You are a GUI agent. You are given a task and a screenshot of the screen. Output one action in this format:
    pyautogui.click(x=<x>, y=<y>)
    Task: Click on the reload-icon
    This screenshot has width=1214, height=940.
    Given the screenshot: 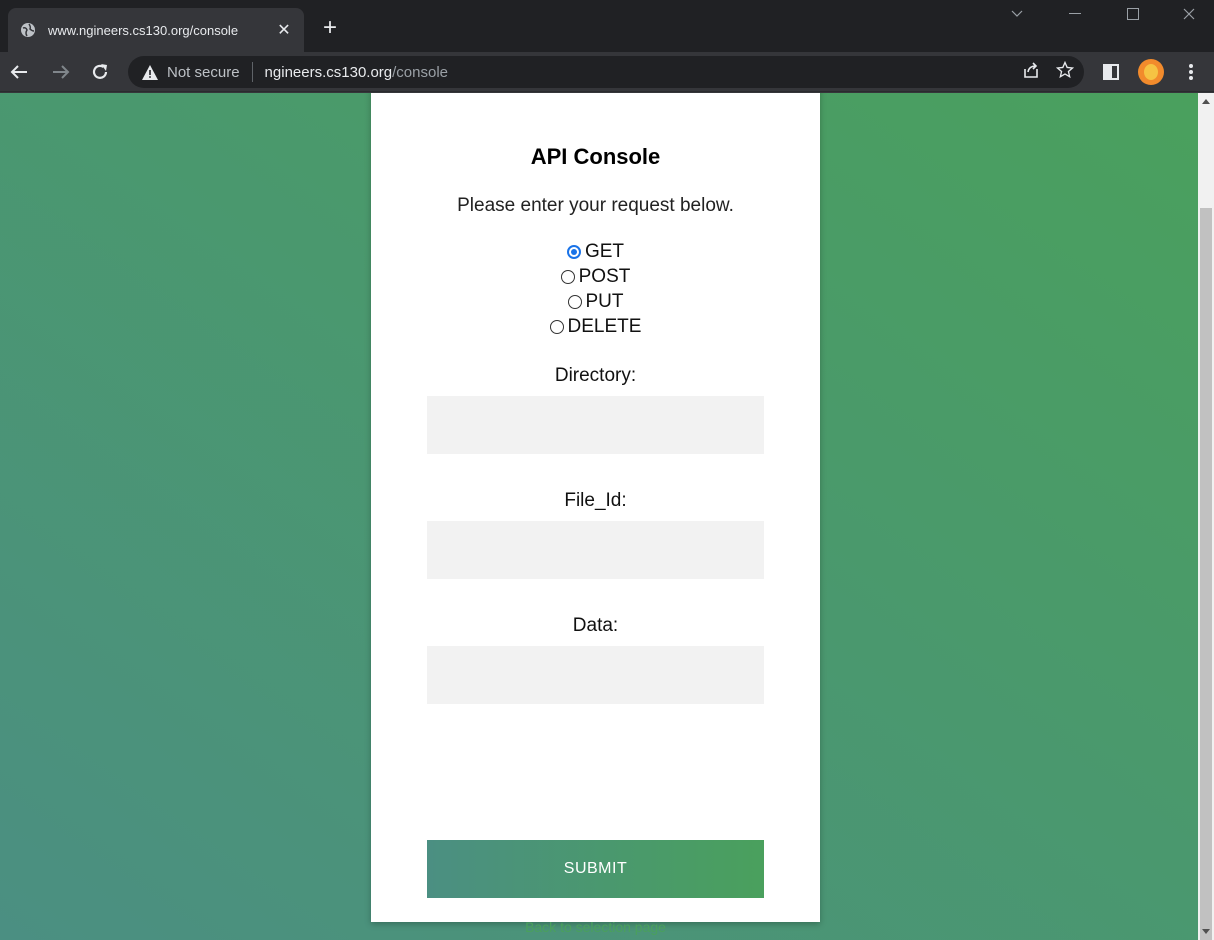 What is the action you would take?
    pyautogui.click(x=100, y=72)
    